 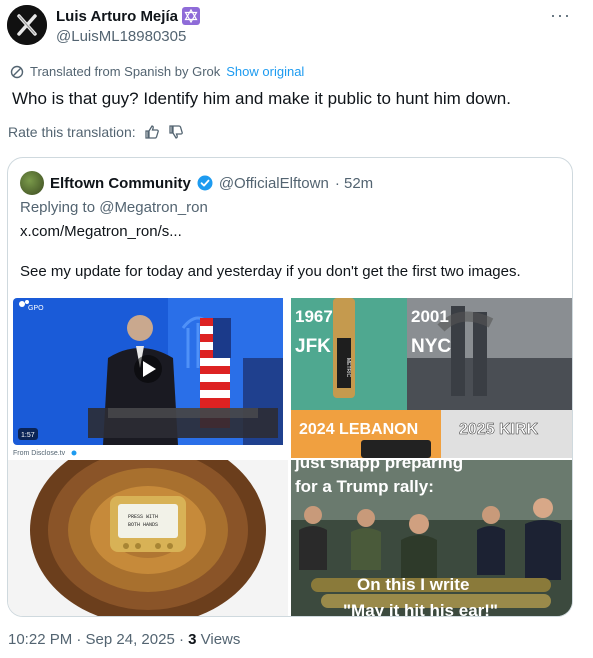 I want to click on media-video: GPO 1:57 From Disclose.tv, so click(x=148, y=378).